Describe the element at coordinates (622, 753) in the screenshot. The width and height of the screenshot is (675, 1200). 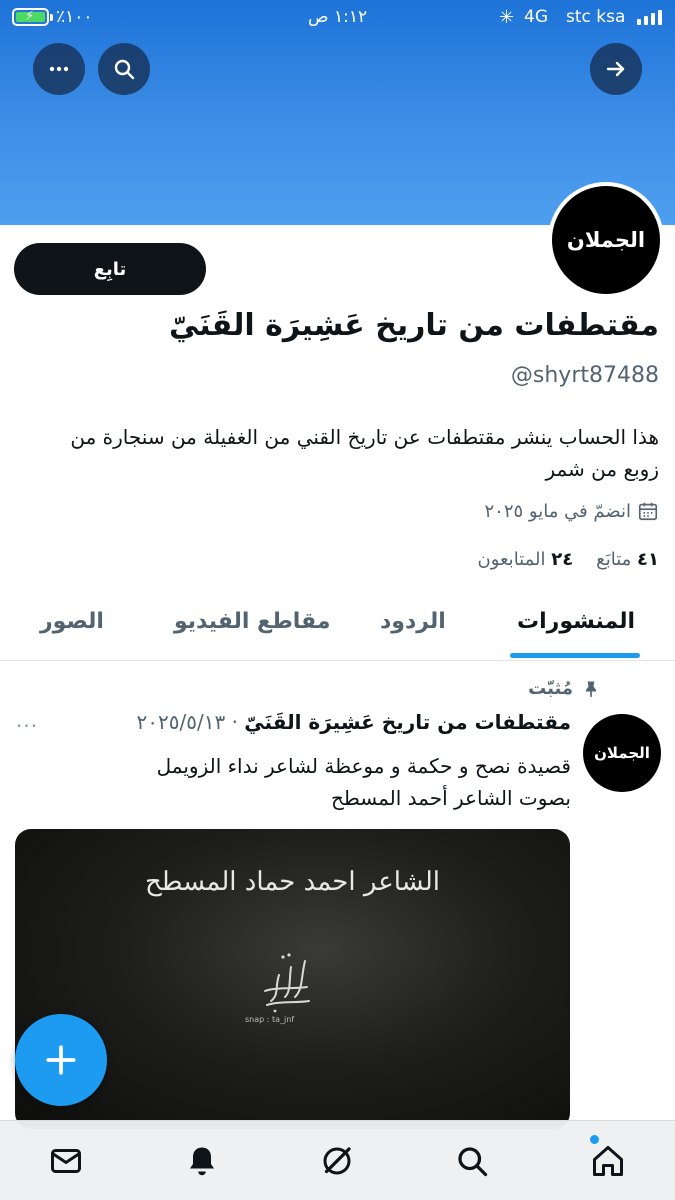
I see `post-avatar: الجملان` at that location.